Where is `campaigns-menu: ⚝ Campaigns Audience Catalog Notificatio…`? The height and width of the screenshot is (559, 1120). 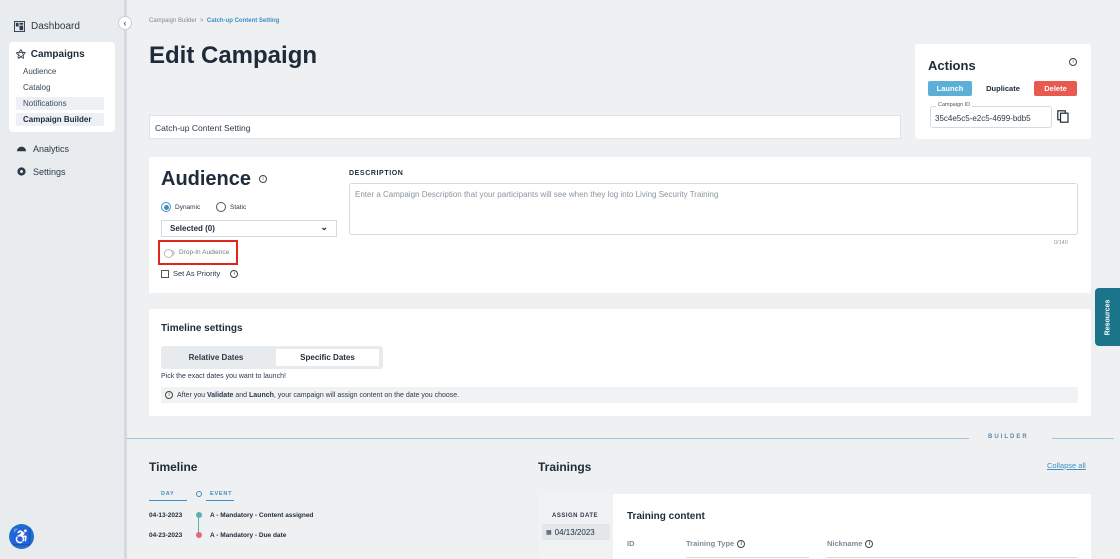
campaigns-menu: ⚝ Campaigns Audience Catalog Notificatio… is located at coordinates (62, 87).